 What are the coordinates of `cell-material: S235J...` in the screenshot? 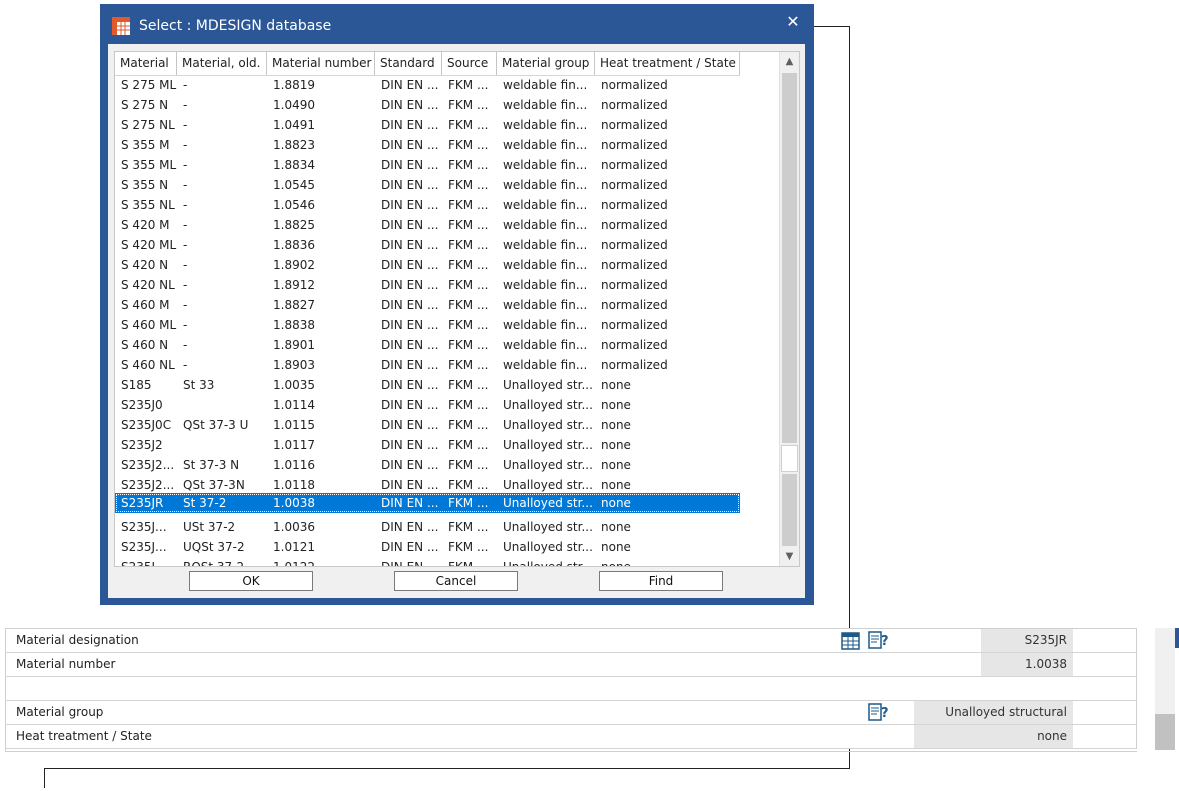 It's located at (144, 547).